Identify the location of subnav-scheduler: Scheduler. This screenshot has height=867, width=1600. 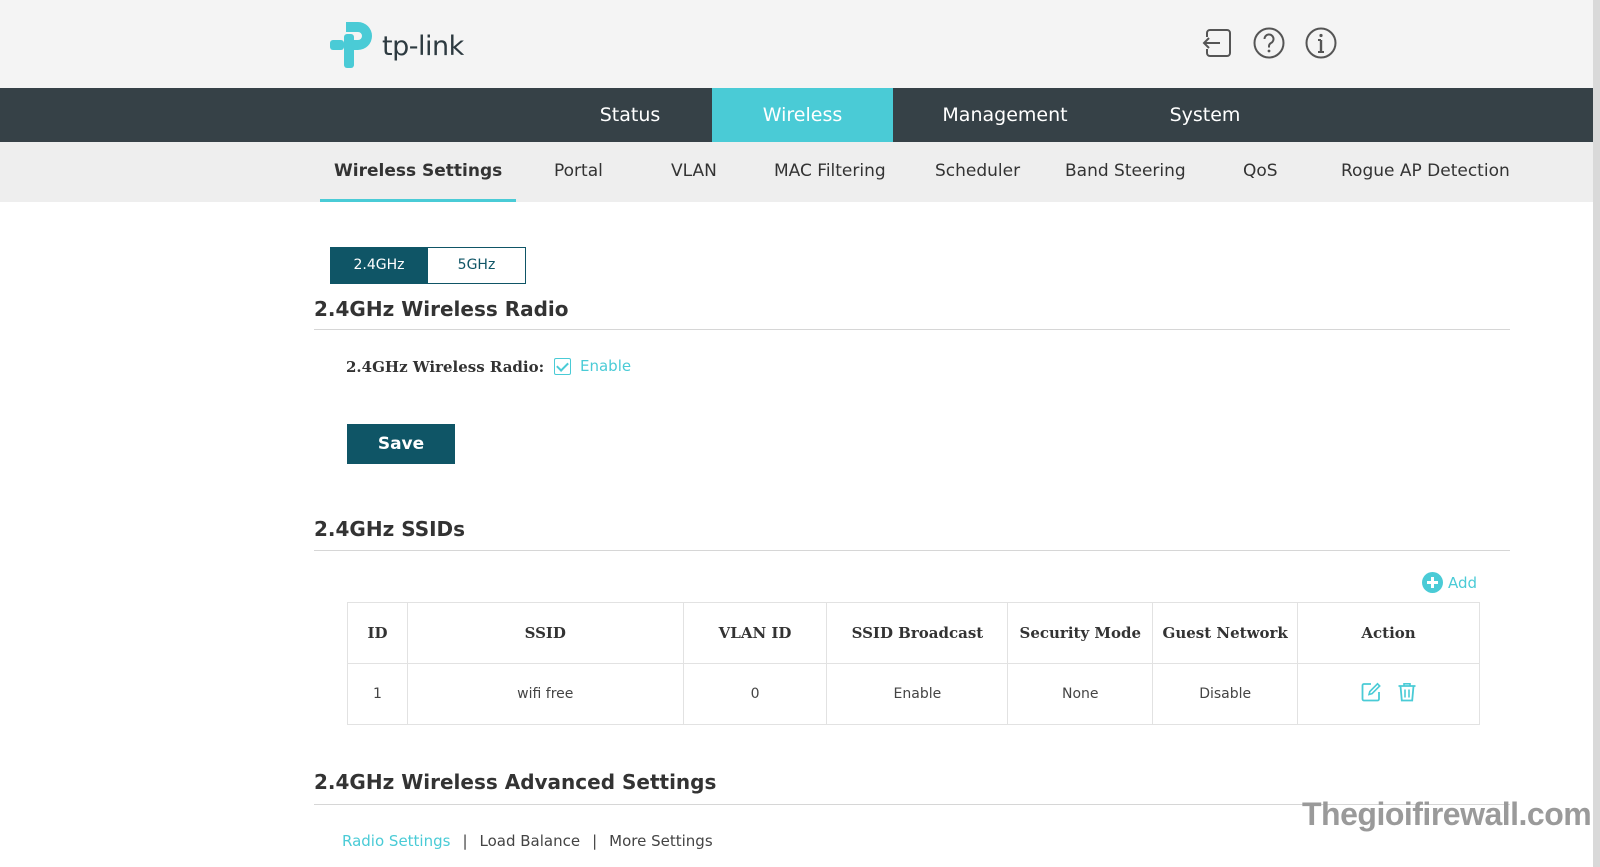
(977, 172).